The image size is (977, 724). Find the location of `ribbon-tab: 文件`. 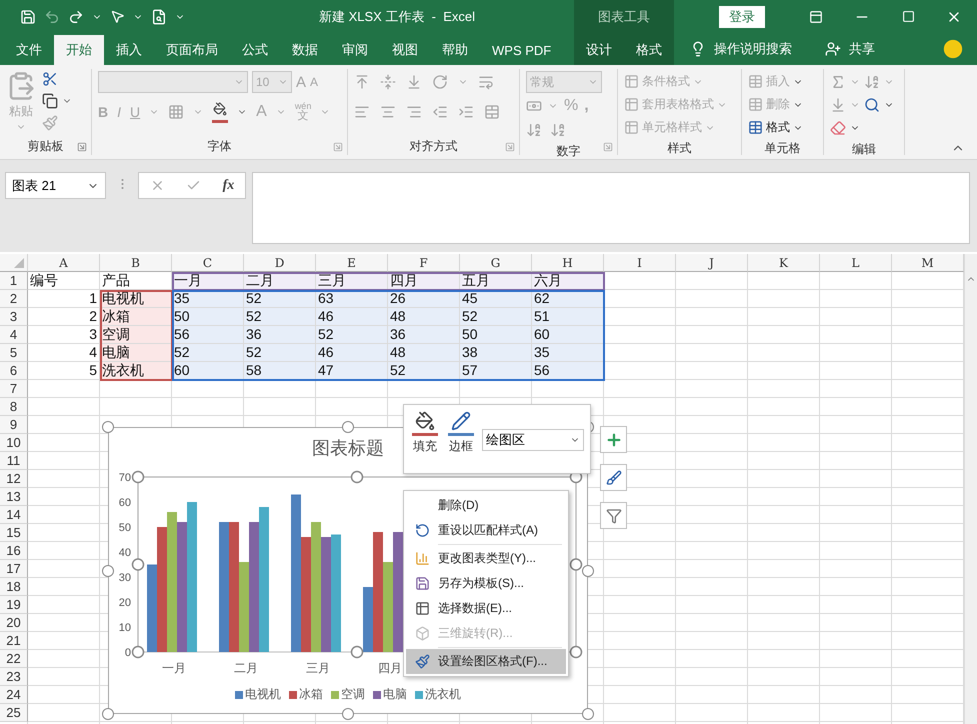

ribbon-tab: 文件 is located at coordinates (29, 50).